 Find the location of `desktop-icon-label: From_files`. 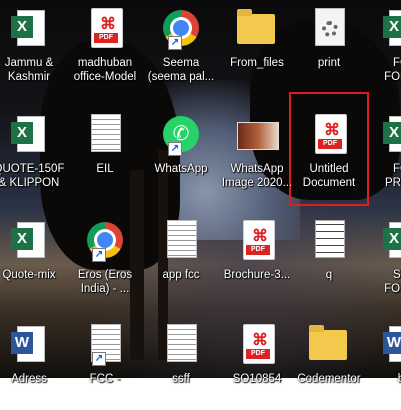

desktop-icon-label: From_files is located at coordinates (257, 63).